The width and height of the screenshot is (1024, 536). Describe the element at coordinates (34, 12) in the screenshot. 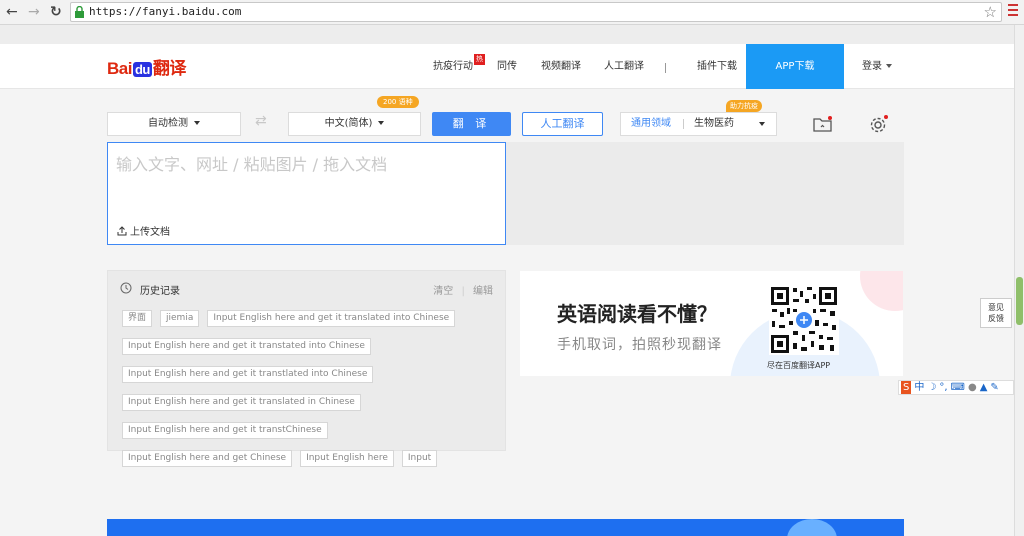

I see `forward-button: →` at that location.